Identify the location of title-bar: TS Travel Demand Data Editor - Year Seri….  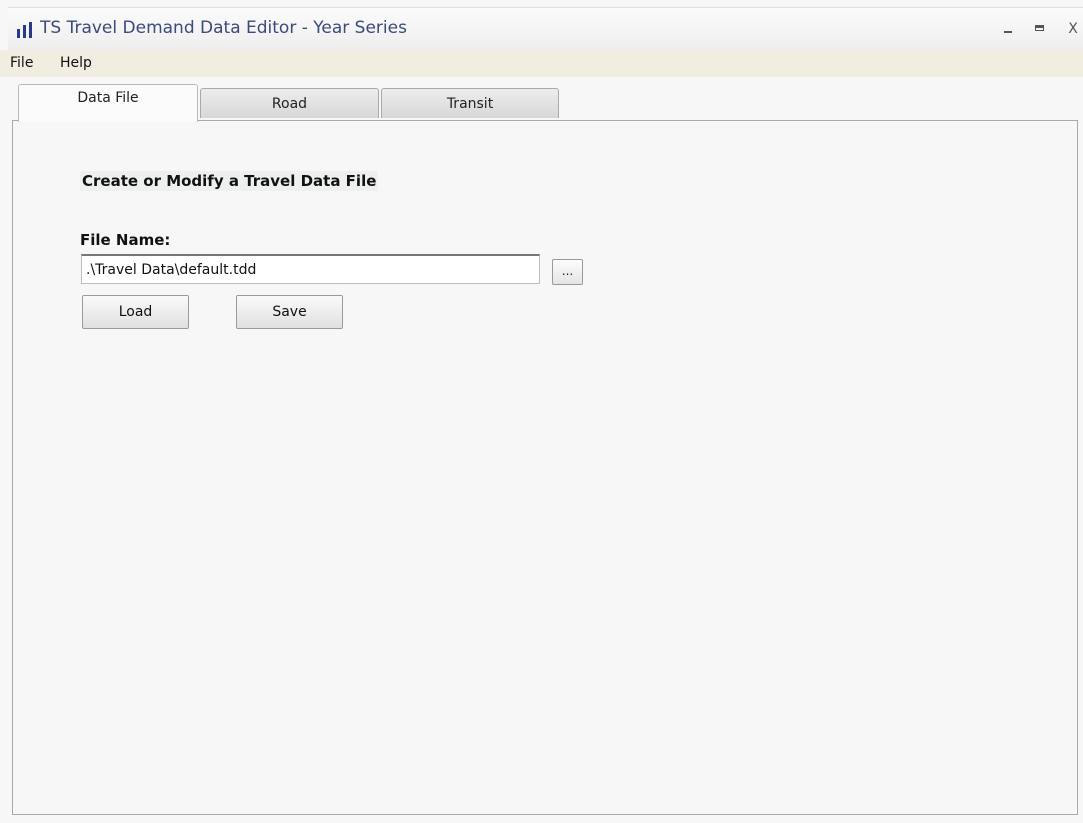
(545, 28).